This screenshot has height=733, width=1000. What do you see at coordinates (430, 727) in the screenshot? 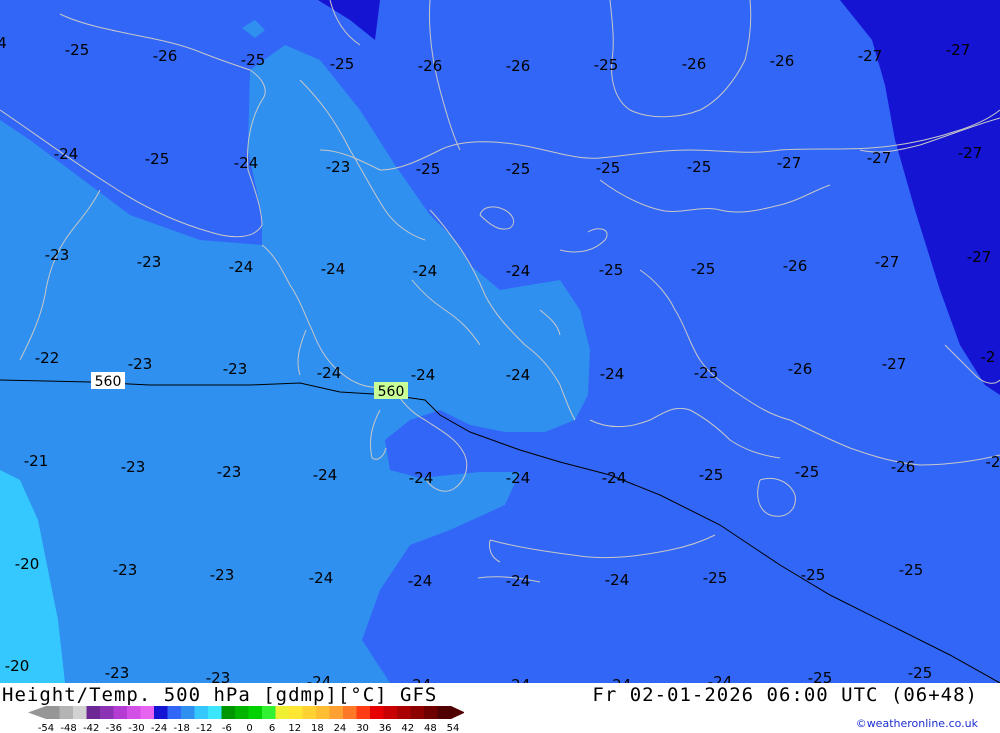
I see `legend-tick-label: 48` at bounding box center [430, 727].